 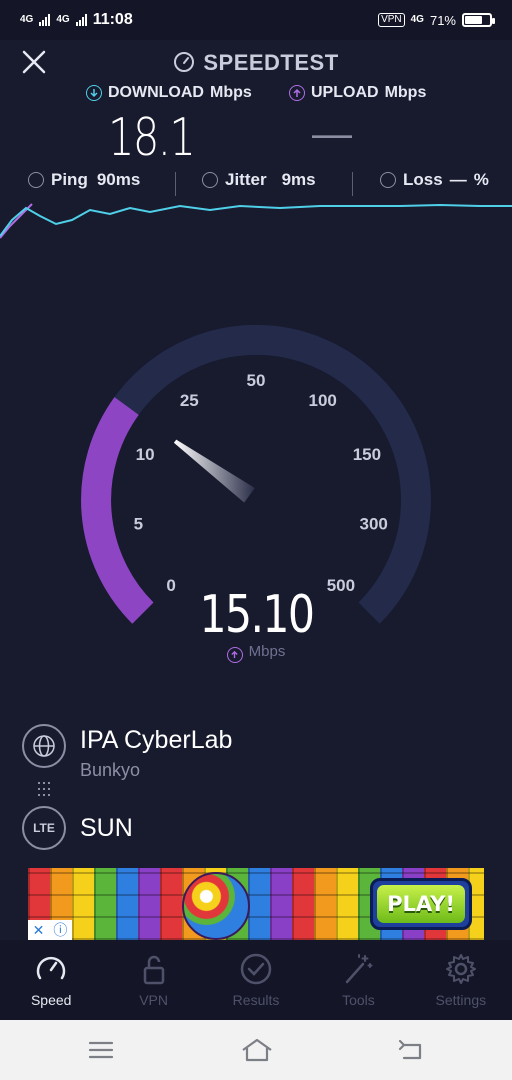 What do you see at coordinates (94, 93) in the screenshot?
I see `download-icon` at bounding box center [94, 93].